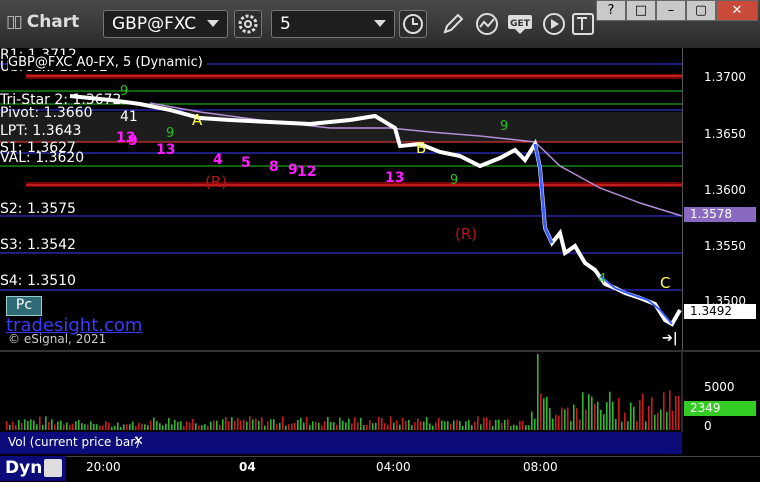 The image size is (760, 482). I want to click on help-button: ?, so click(611, 10).